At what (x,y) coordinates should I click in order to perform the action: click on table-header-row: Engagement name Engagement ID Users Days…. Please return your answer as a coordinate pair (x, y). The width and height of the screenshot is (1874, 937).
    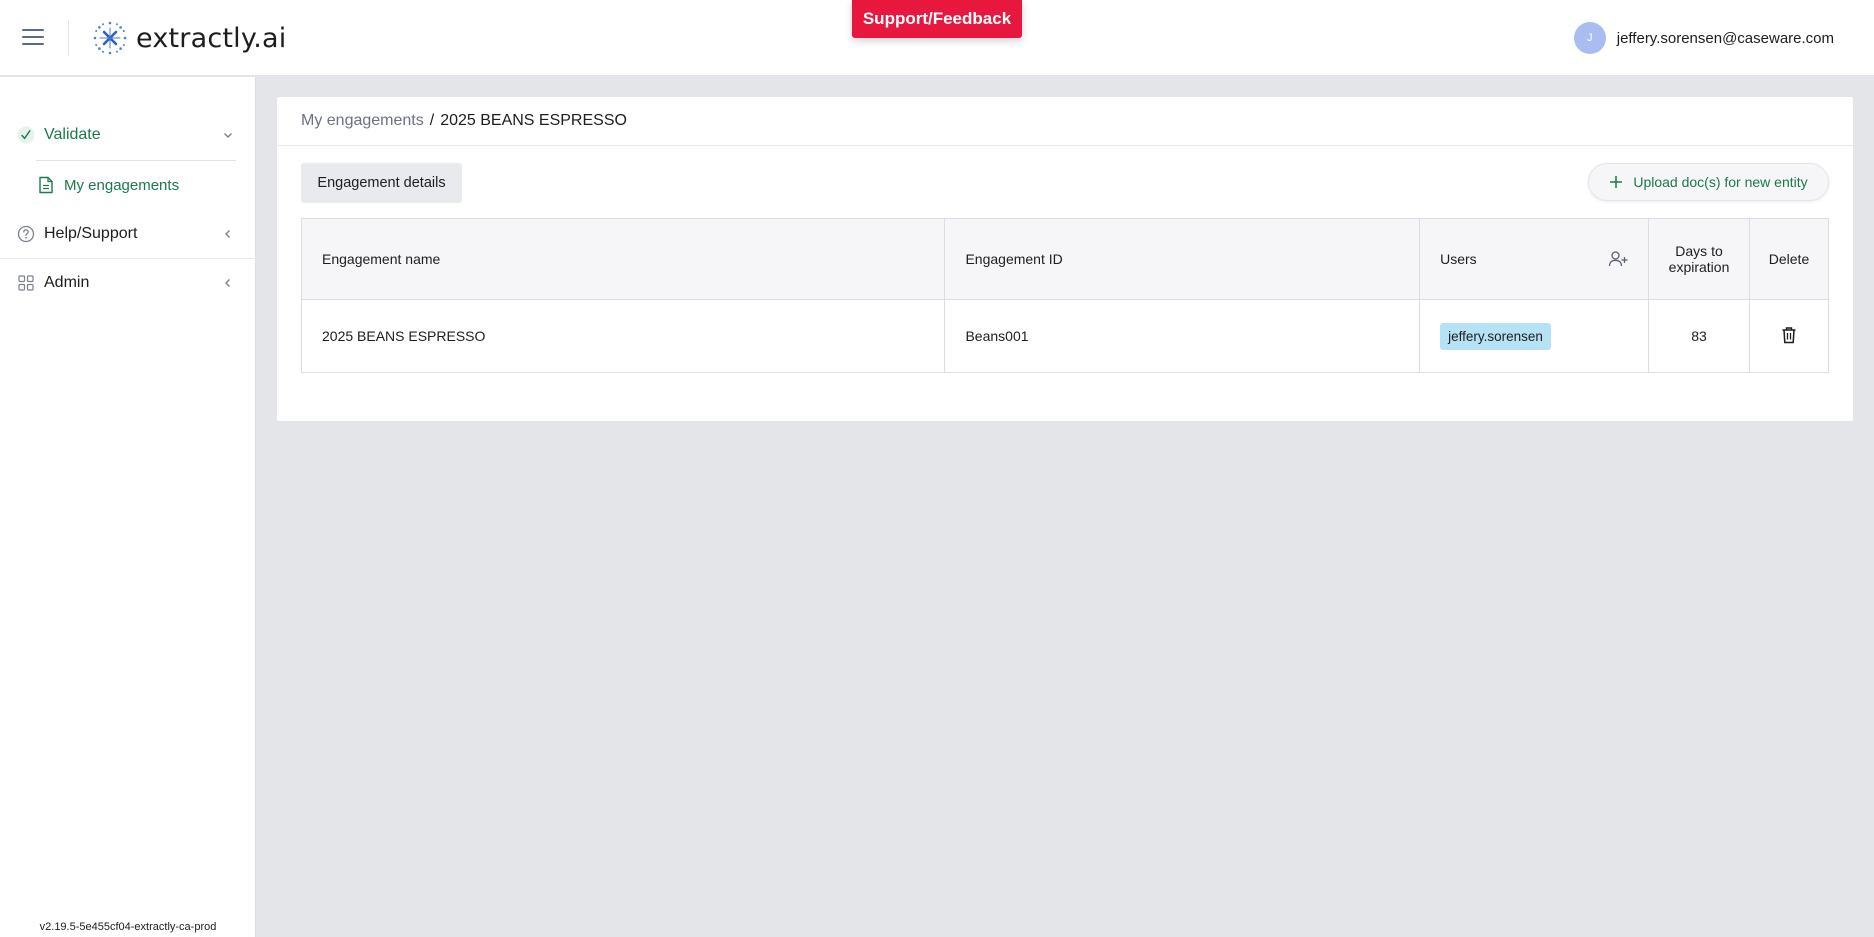
    Looking at the image, I should click on (1064, 259).